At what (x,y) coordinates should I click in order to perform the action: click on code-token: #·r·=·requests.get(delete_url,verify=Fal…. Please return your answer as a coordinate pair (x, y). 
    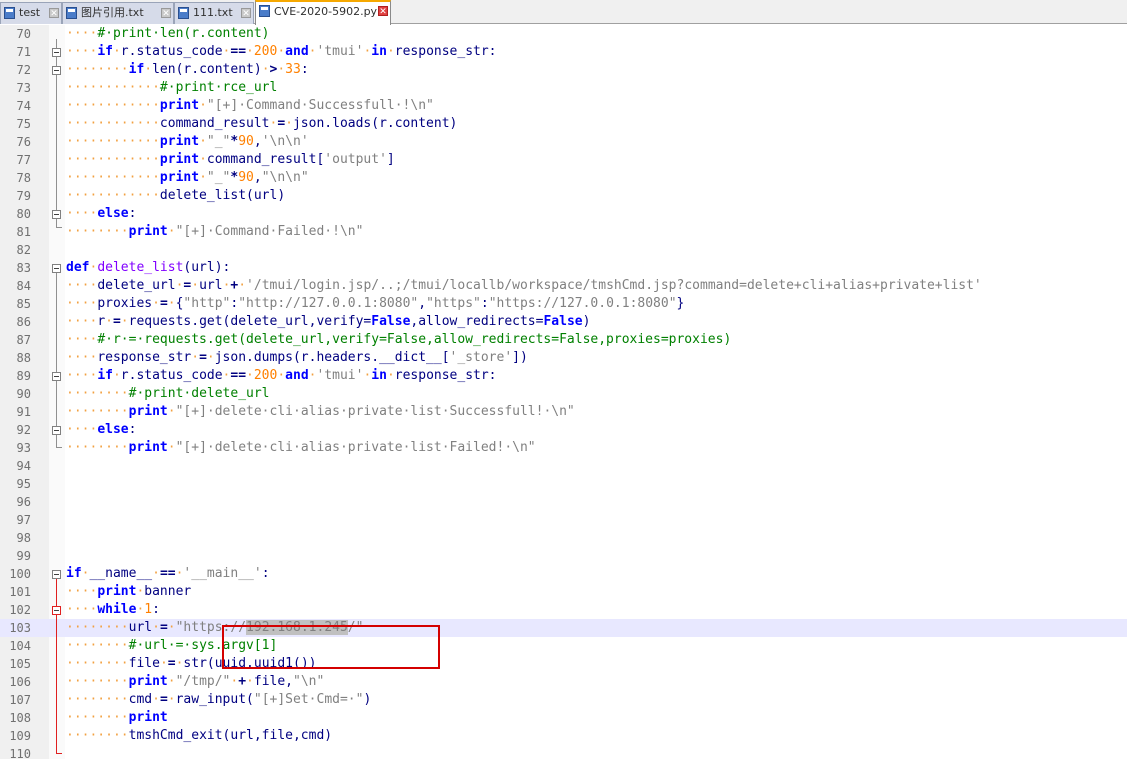
    Looking at the image, I should click on (414, 339).